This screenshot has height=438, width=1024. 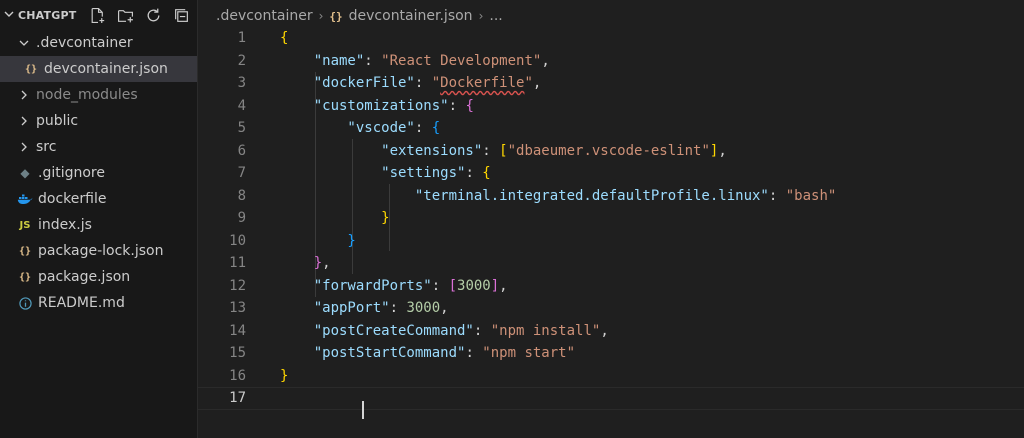 What do you see at coordinates (611, 286) in the screenshot?
I see `code-line: 12 "forwardPorts": [3000],` at bounding box center [611, 286].